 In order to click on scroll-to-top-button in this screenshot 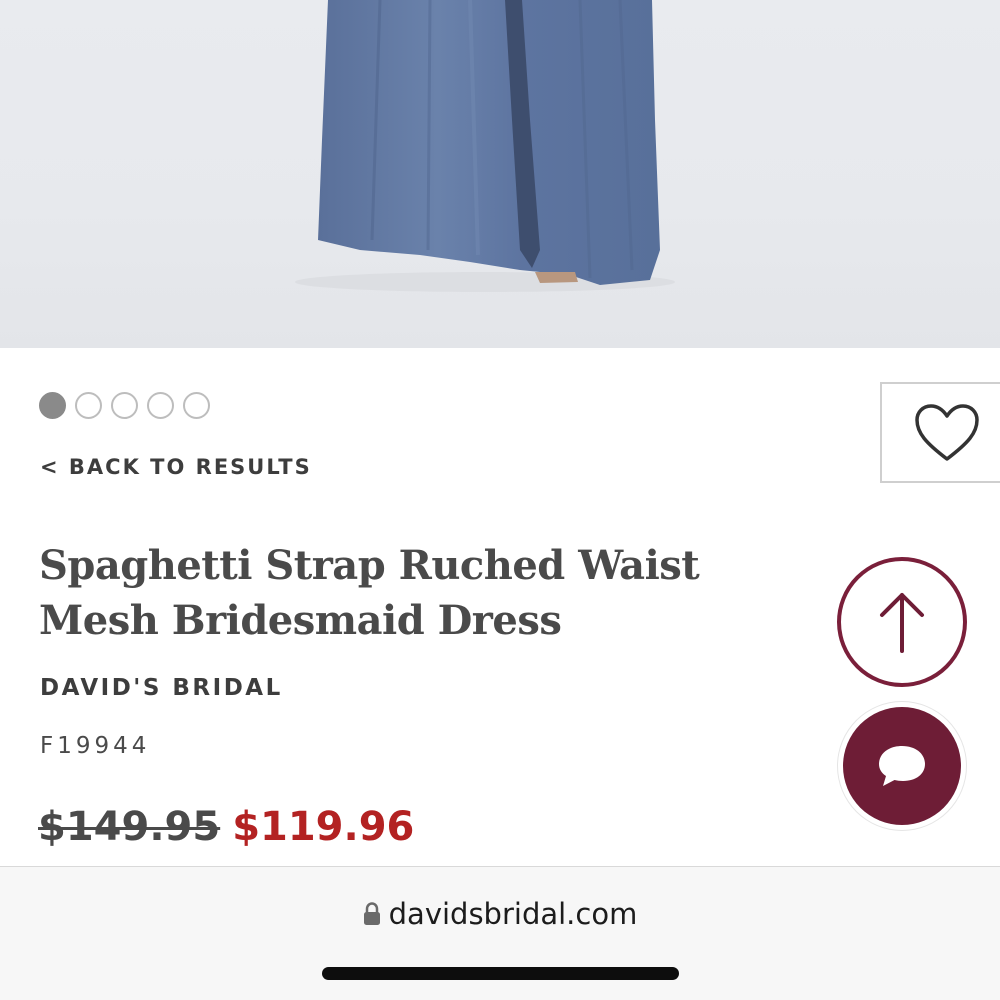, I will do `click(902, 622)`.